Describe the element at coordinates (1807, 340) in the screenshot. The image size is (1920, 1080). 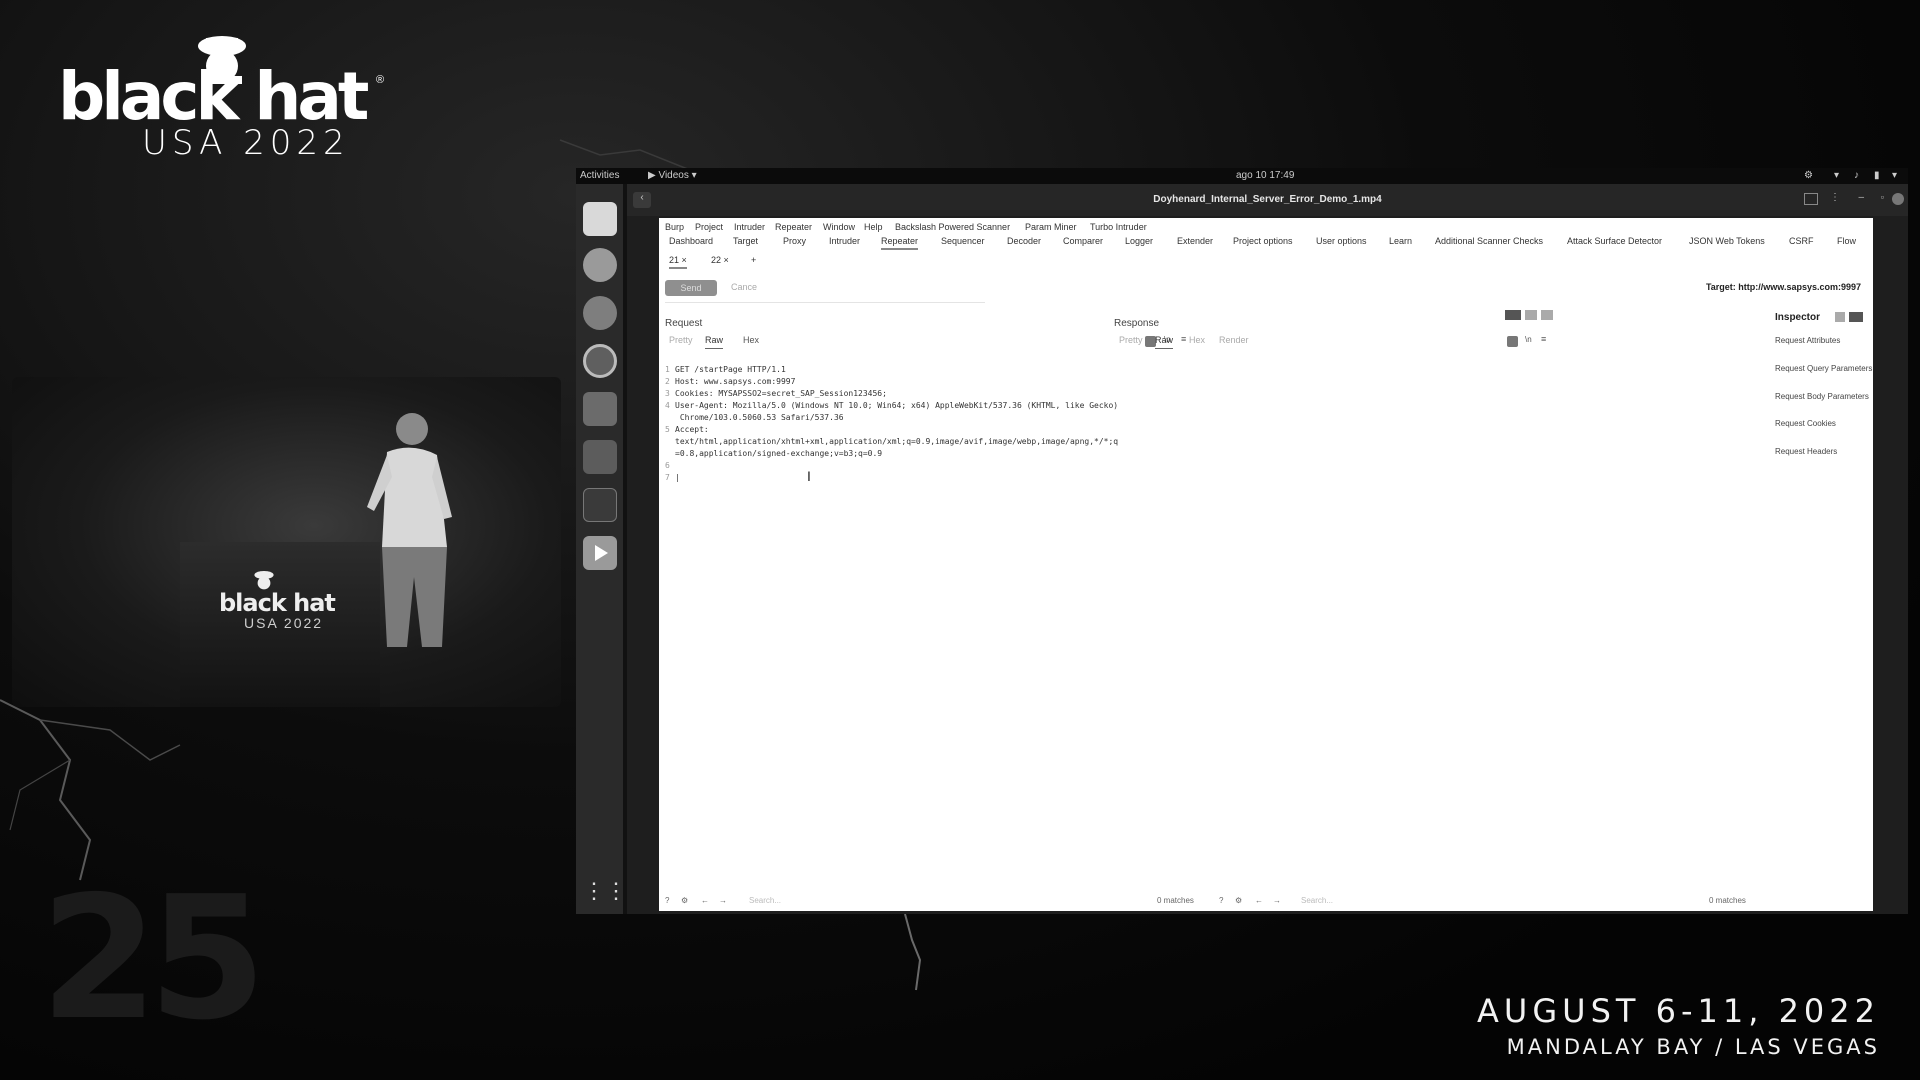
I see `inspector-request-attributes: Request Attributes` at that location.